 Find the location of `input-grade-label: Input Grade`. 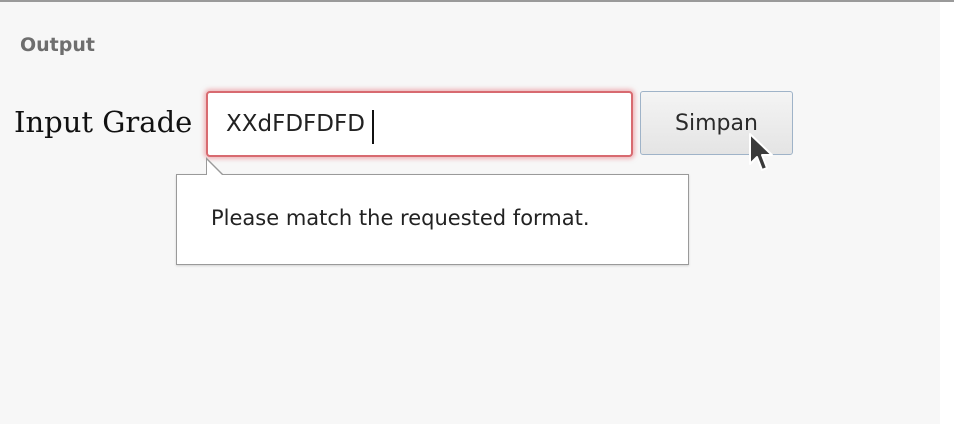

input-grade-label: Input Grade is located at coordinates (103, 122).